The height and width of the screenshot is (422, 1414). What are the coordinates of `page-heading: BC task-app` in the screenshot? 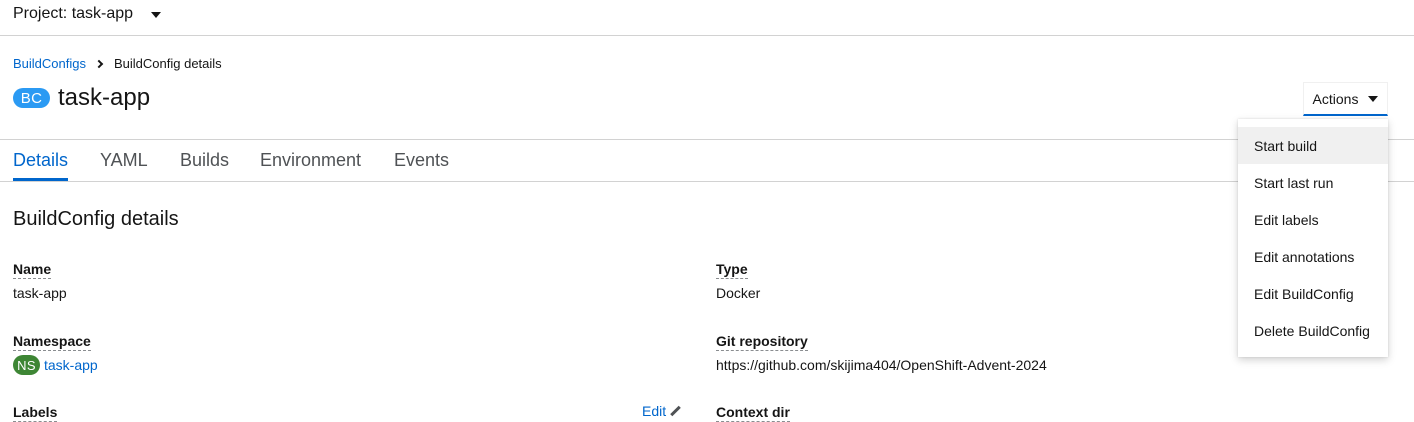 It's located at (81, 98).